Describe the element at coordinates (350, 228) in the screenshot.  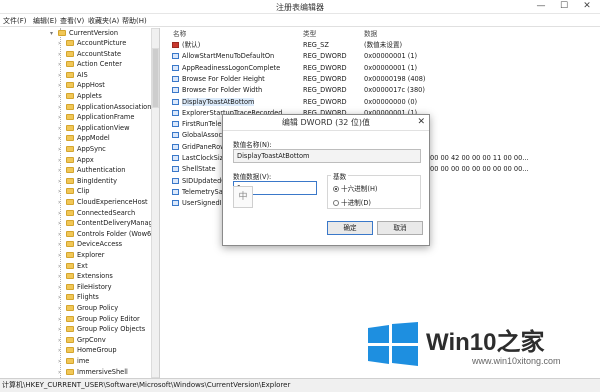
I see `ok-button: 确定` at that location.